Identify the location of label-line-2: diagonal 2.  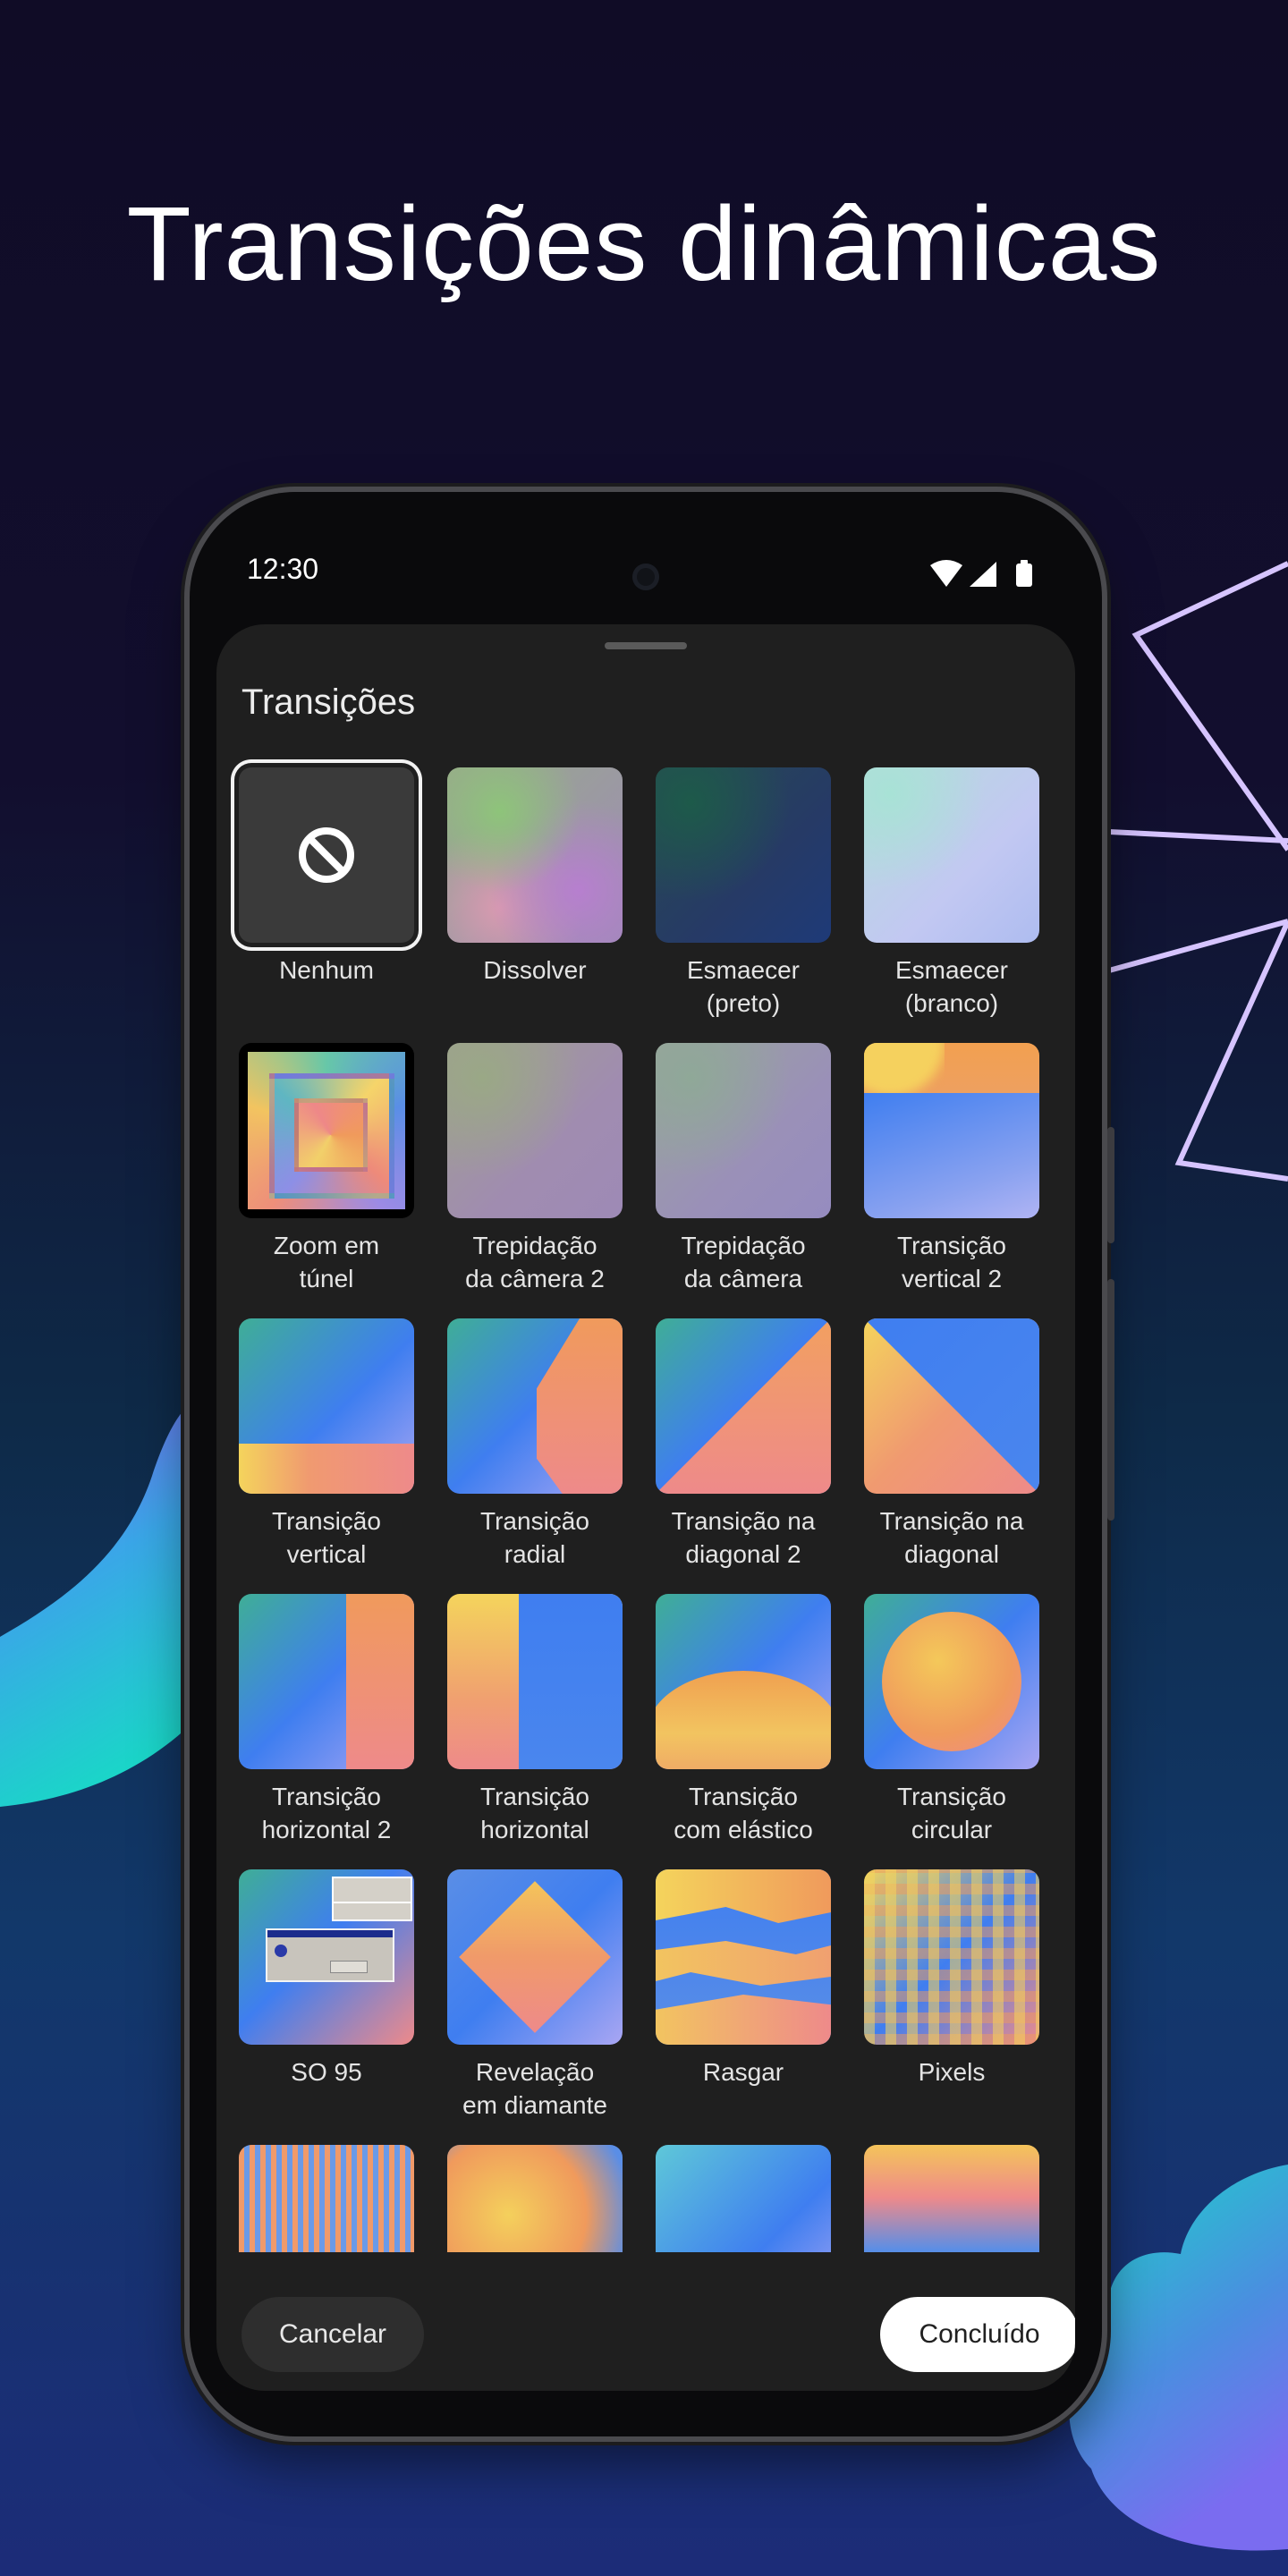
(743, 1554).